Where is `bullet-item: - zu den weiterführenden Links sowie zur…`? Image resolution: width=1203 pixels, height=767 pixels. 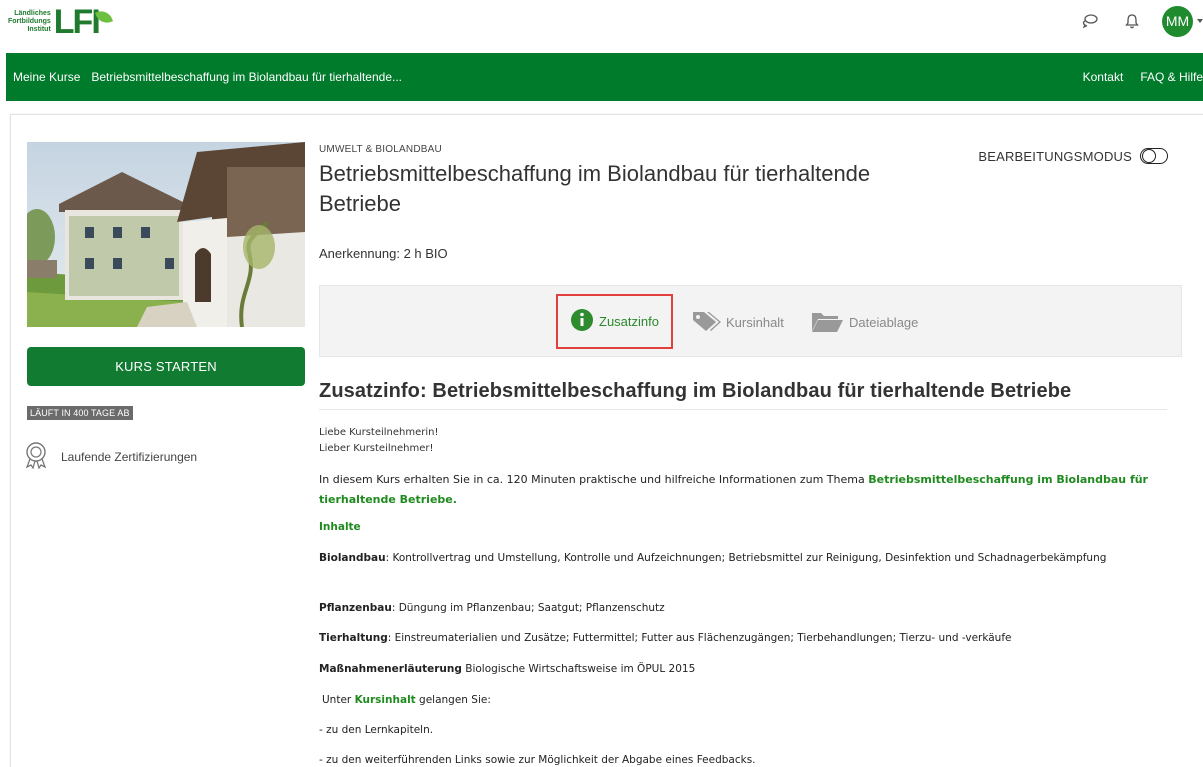
bullet-item: - zu den weiterführenden Links sowie zur… is located at coordinates (537, 760).